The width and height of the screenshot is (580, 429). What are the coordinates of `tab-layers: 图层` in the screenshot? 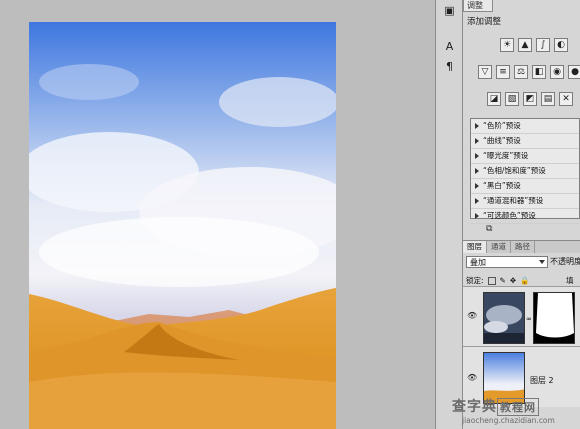 It's located at (475, 247).